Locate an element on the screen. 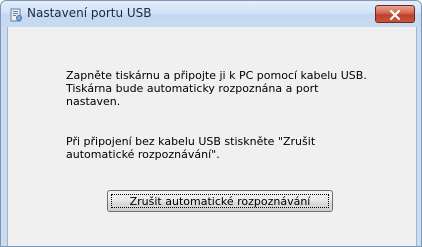 The image size is (422, 247). window-title: Nastavení portu USB is located at coordinates (89, 13).